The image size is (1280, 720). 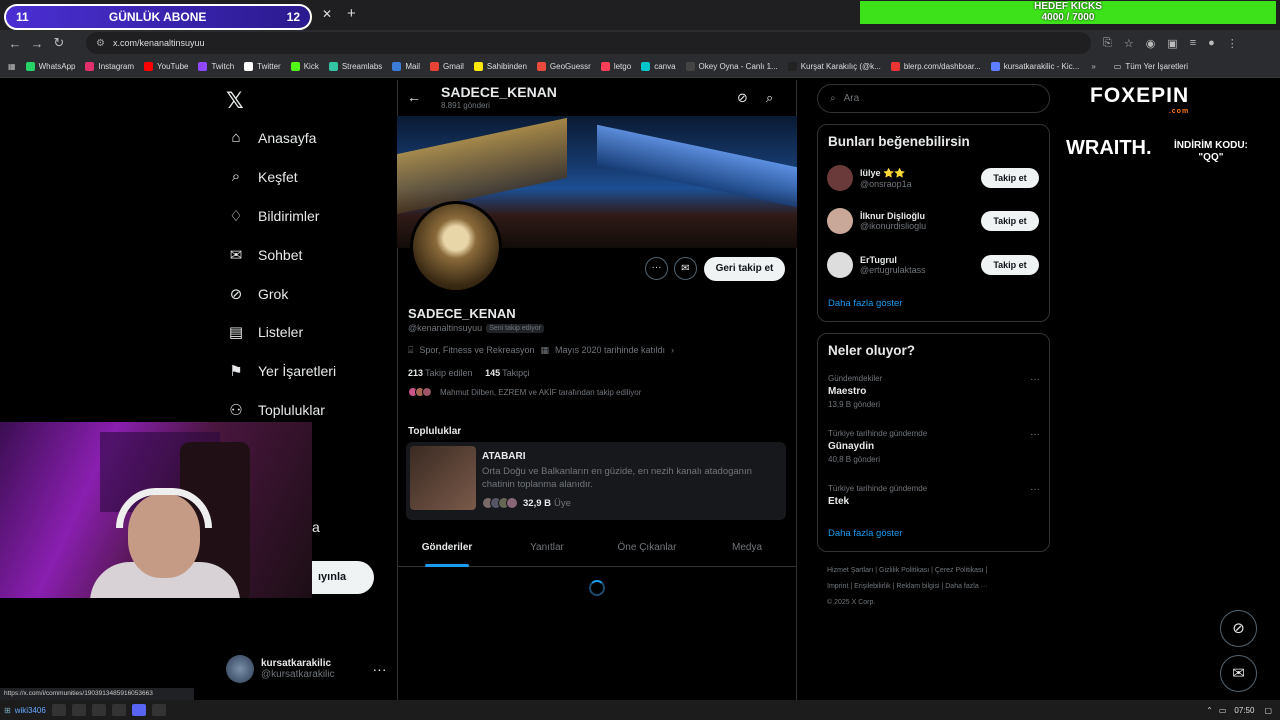 I want to click on bookmark-item: Kick, so click(x=304, y=66).